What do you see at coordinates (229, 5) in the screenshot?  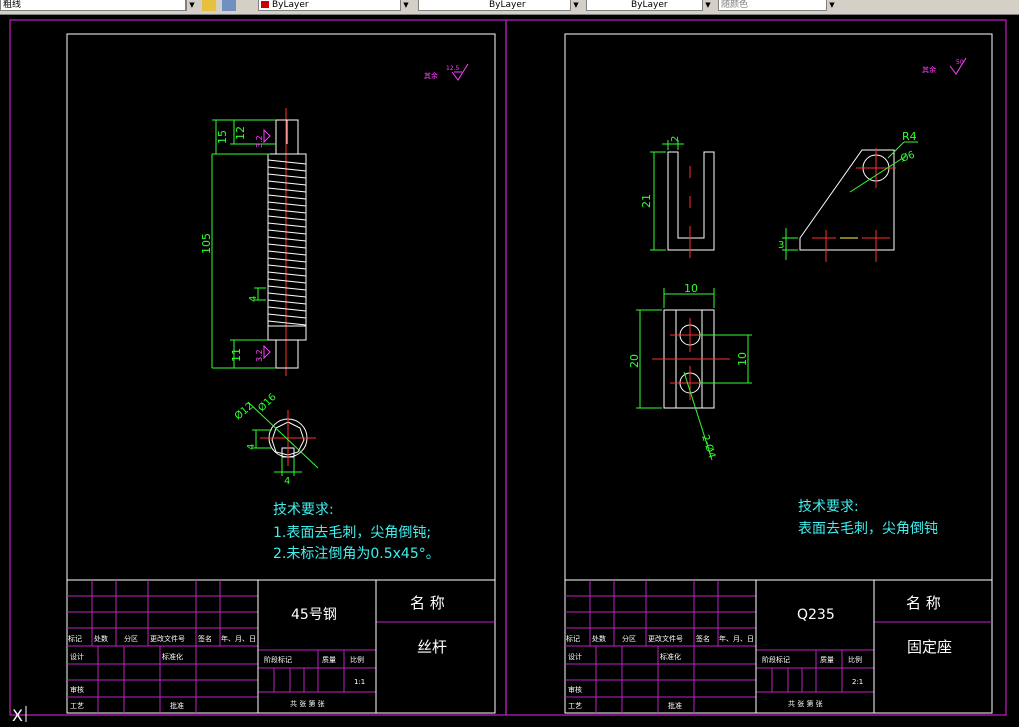 I see `layers-manager-icon` at bounding box center [229, 5].